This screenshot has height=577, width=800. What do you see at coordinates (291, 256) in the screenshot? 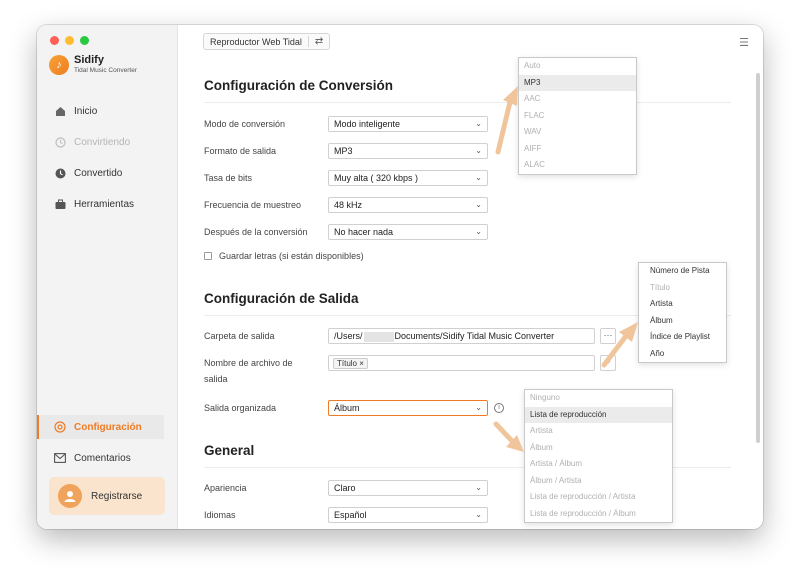
I see `save-lyrics-label: Guardar letras (si están disponibles)` at bounding box center [291, 256].